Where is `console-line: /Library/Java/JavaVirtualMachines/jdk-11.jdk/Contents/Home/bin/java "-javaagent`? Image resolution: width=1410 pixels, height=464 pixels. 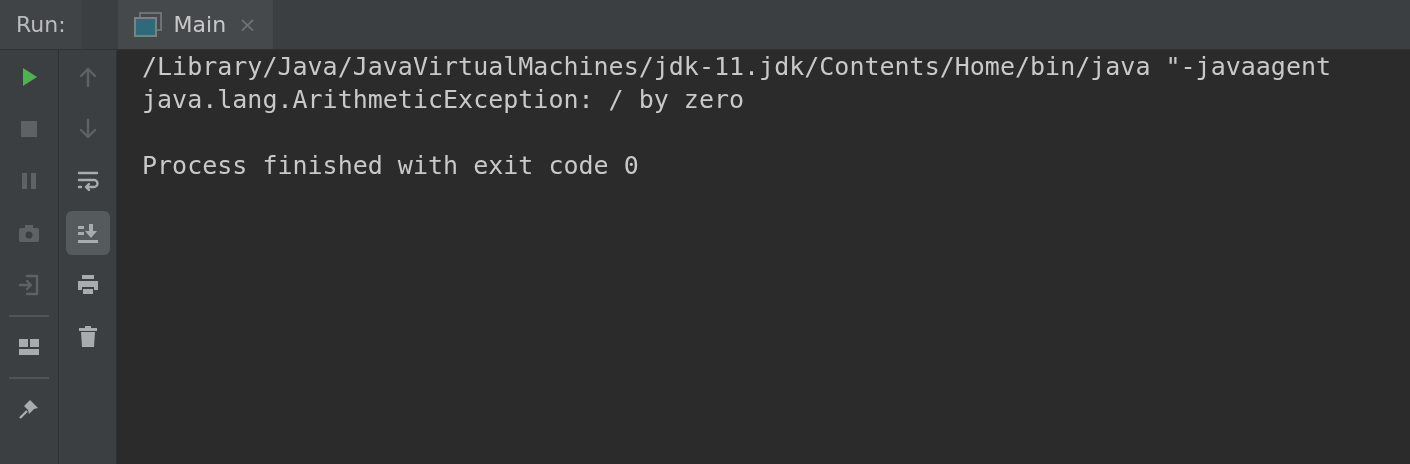 console-line: /Library/Java/JavaVirtualMachines/jdk-11.jdk/Contents/Home/bin/java "-javaagent is located at coordinates (737, 67).